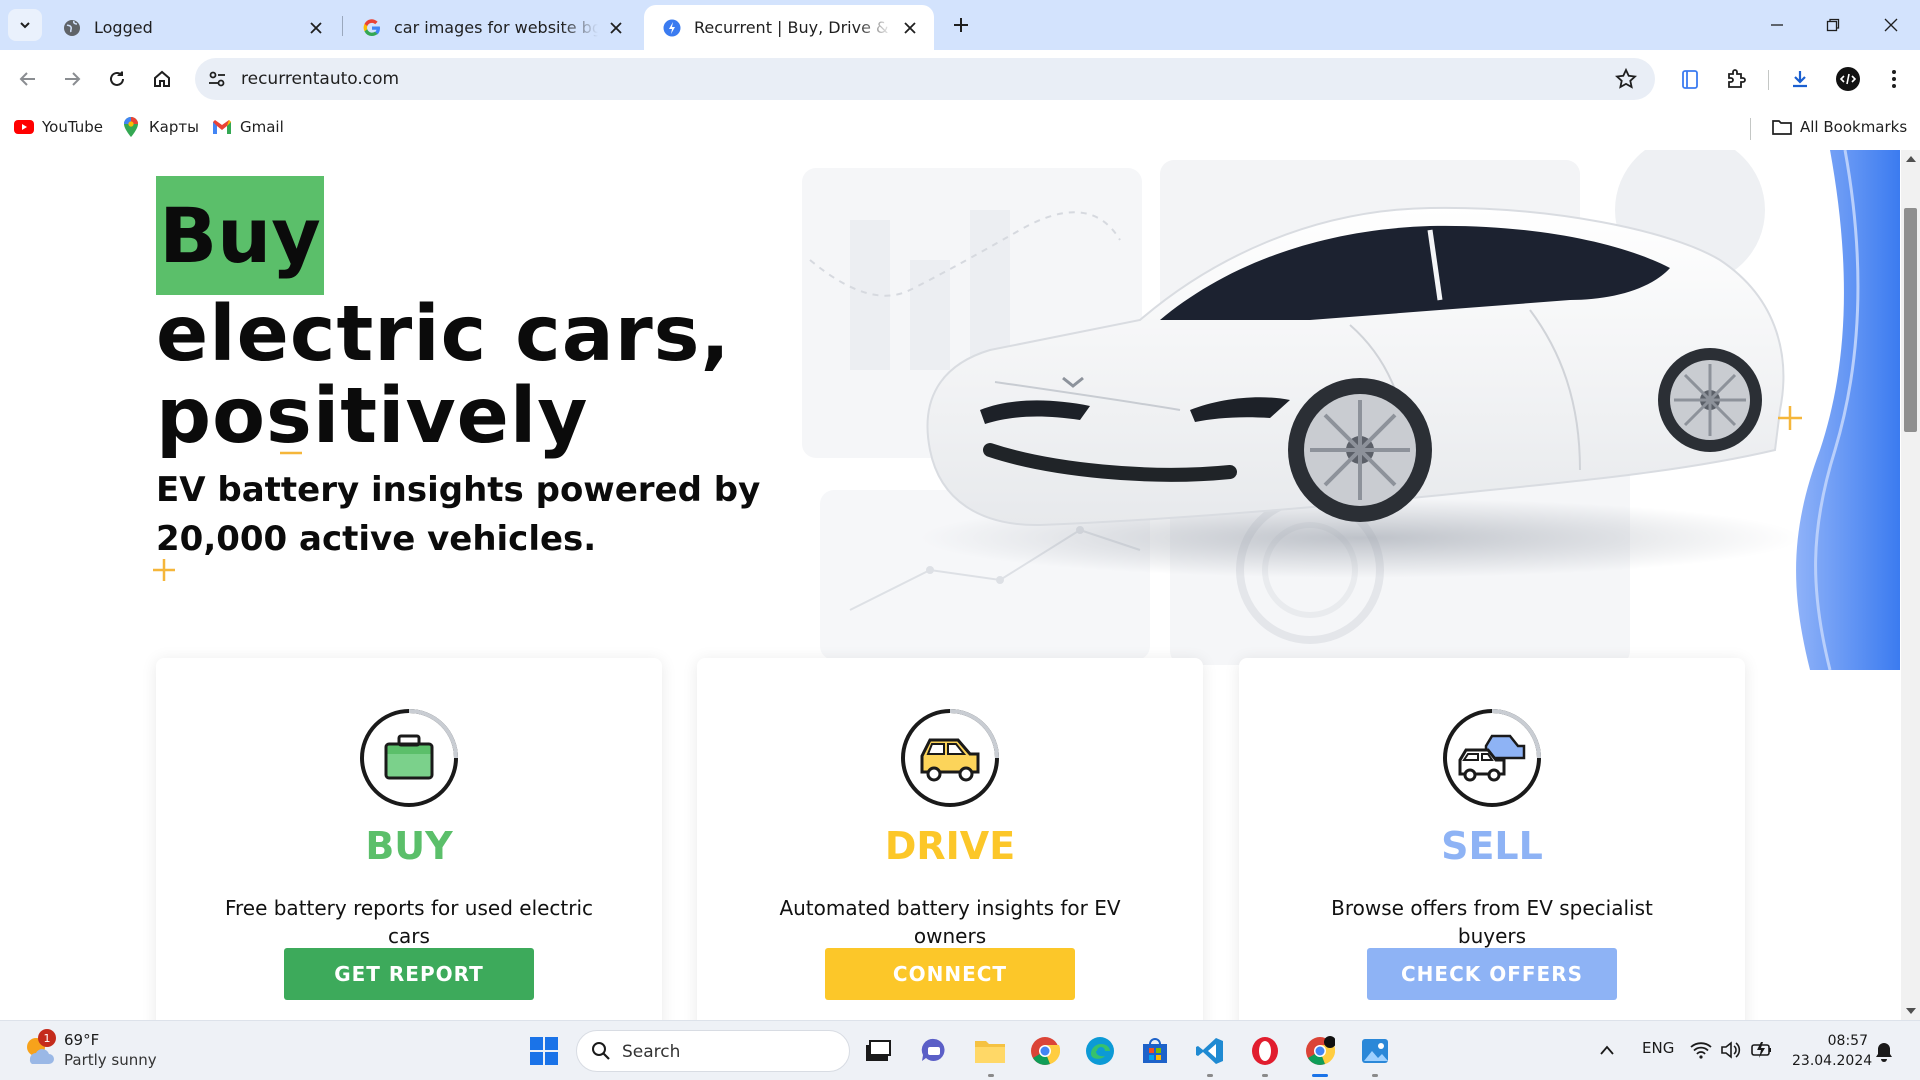 Image resolution: width=1920 pixels, height=1080 pixels. Describe the element at coordinates (1768, 80) in the screenshot. I see `toolbar-divider` at that location.